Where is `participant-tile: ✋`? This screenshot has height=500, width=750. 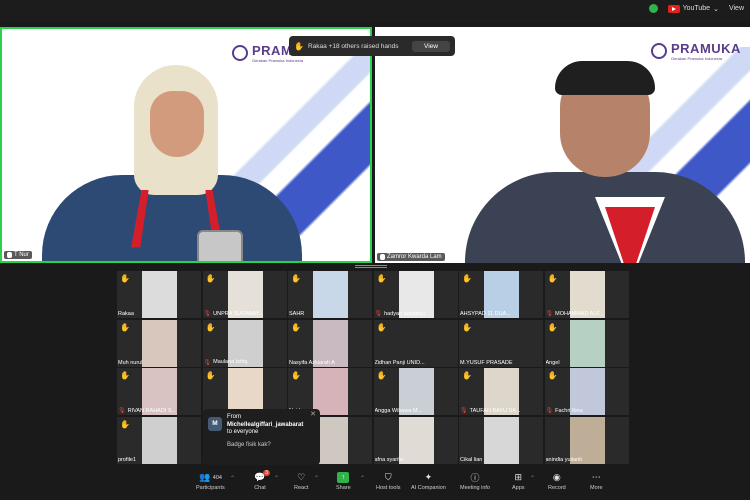 participant-tile: ✋ is located at coordinates (244, 391).